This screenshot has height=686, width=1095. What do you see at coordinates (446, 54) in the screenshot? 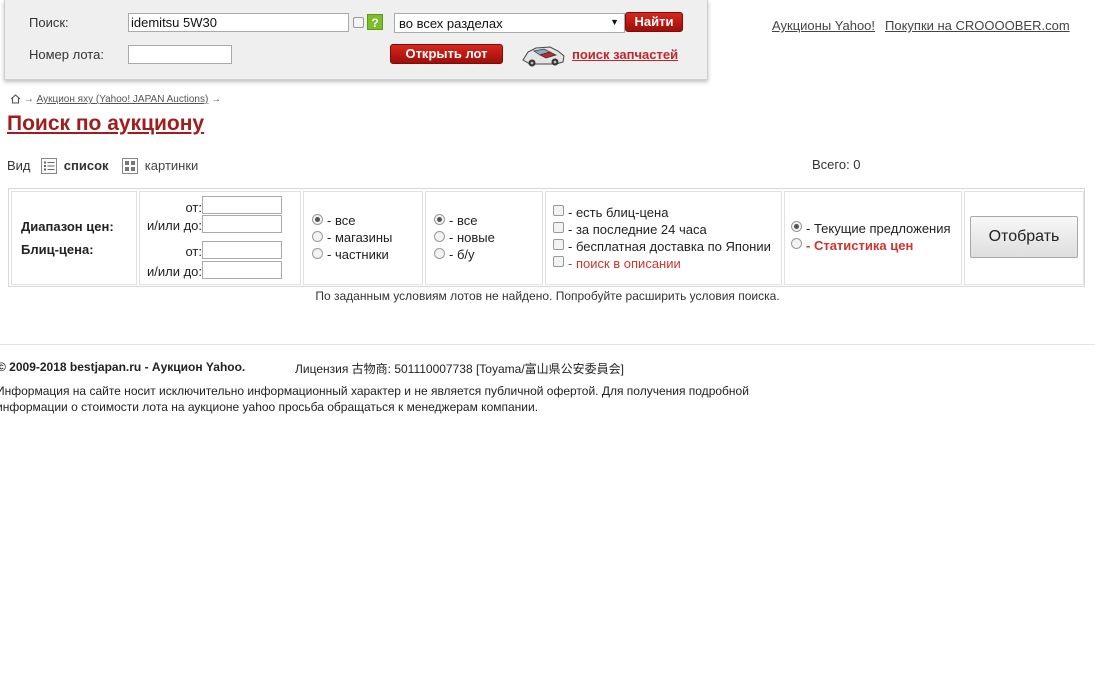
I see `open-lot-button: Открыть лот` at bounding box center [446, 54].